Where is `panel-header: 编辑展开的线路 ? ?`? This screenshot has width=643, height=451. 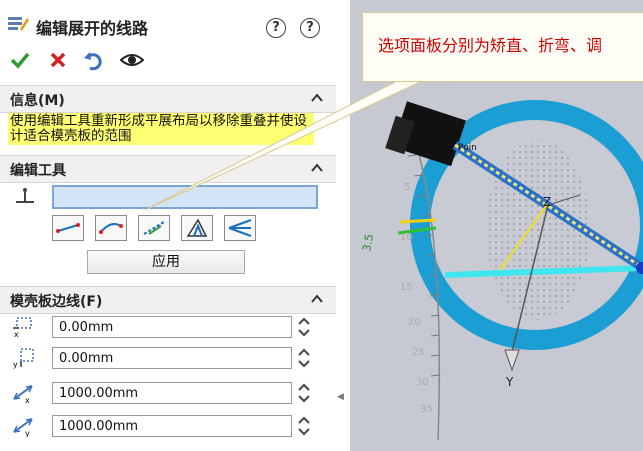
panel-header: 编辑展开的线路 ? ? is located at coordinates (168, 22).